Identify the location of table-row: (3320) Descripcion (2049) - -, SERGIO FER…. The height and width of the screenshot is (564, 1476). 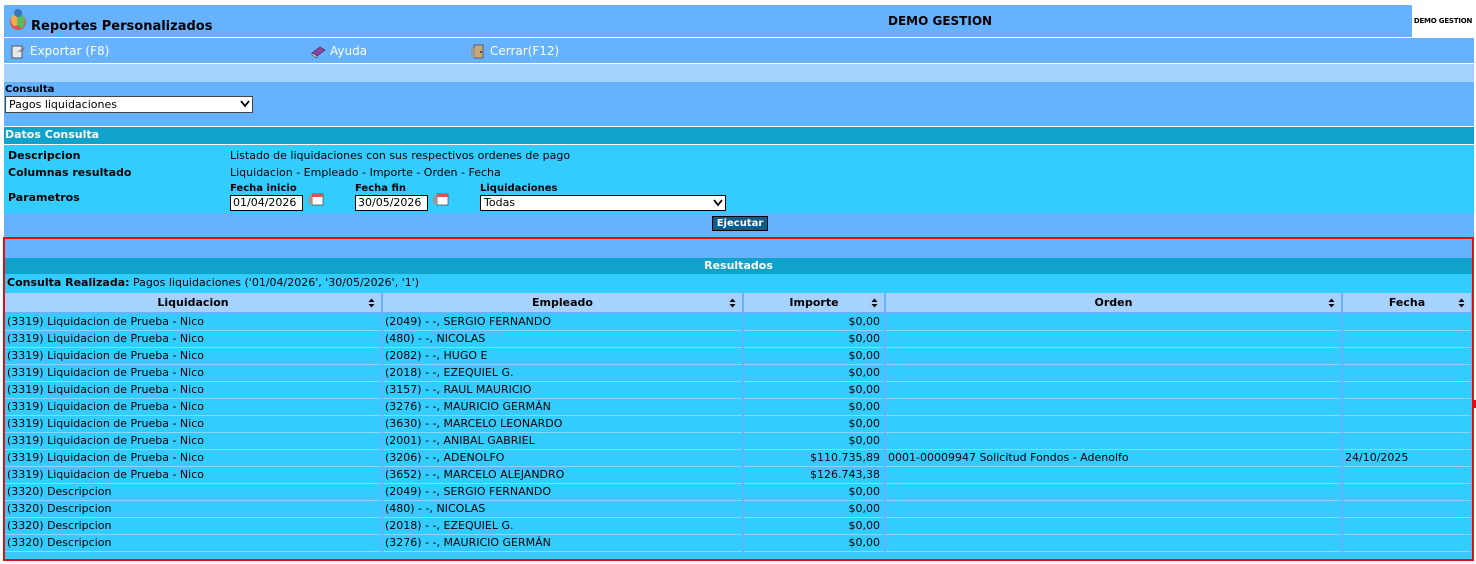
(738, 492).